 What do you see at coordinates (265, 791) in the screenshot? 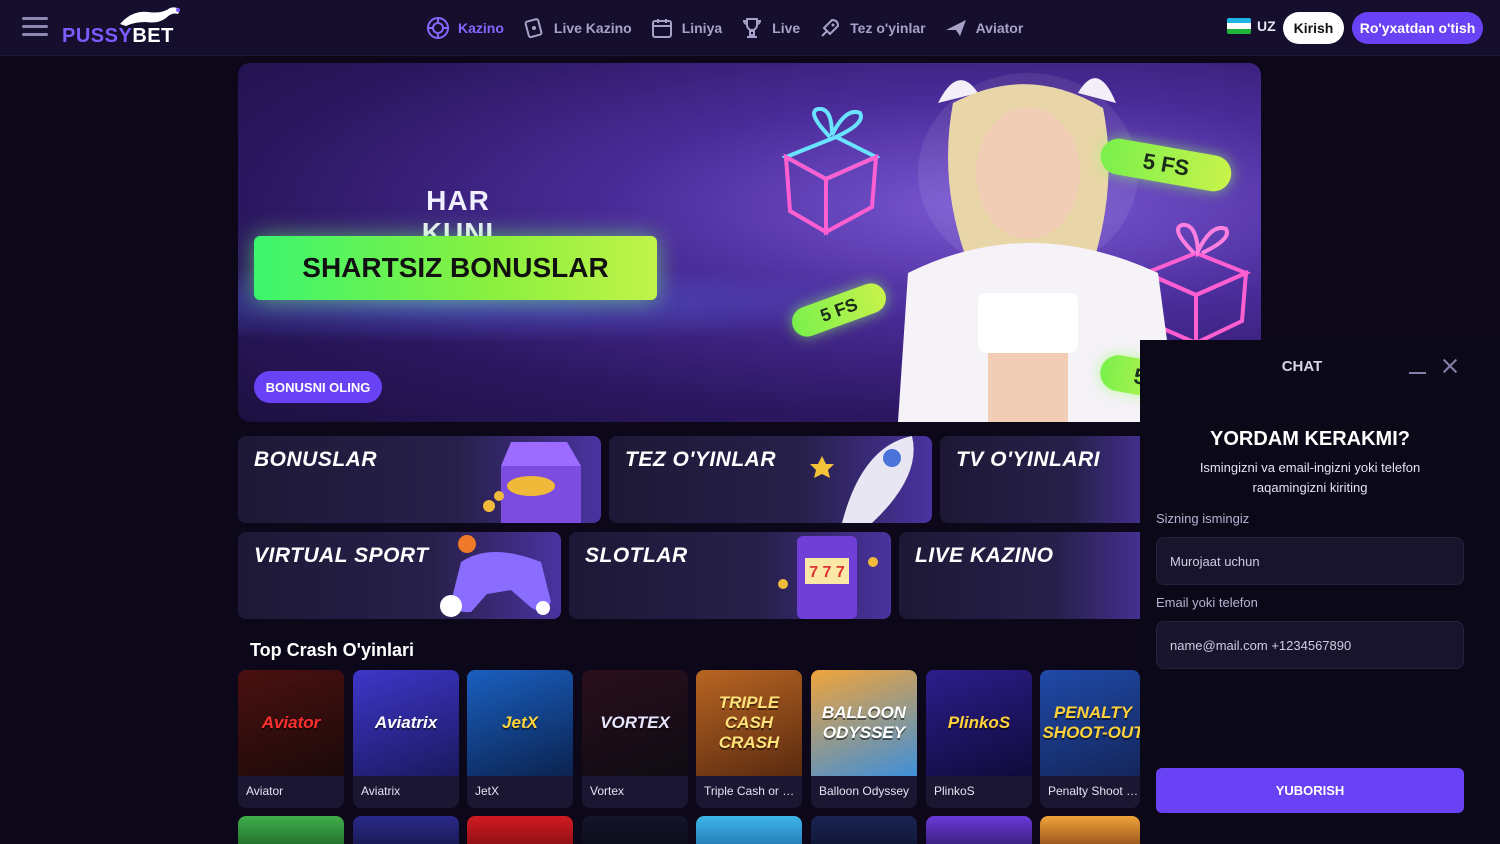
I see `game-name: Aviator` at bounding box center [265, 791].